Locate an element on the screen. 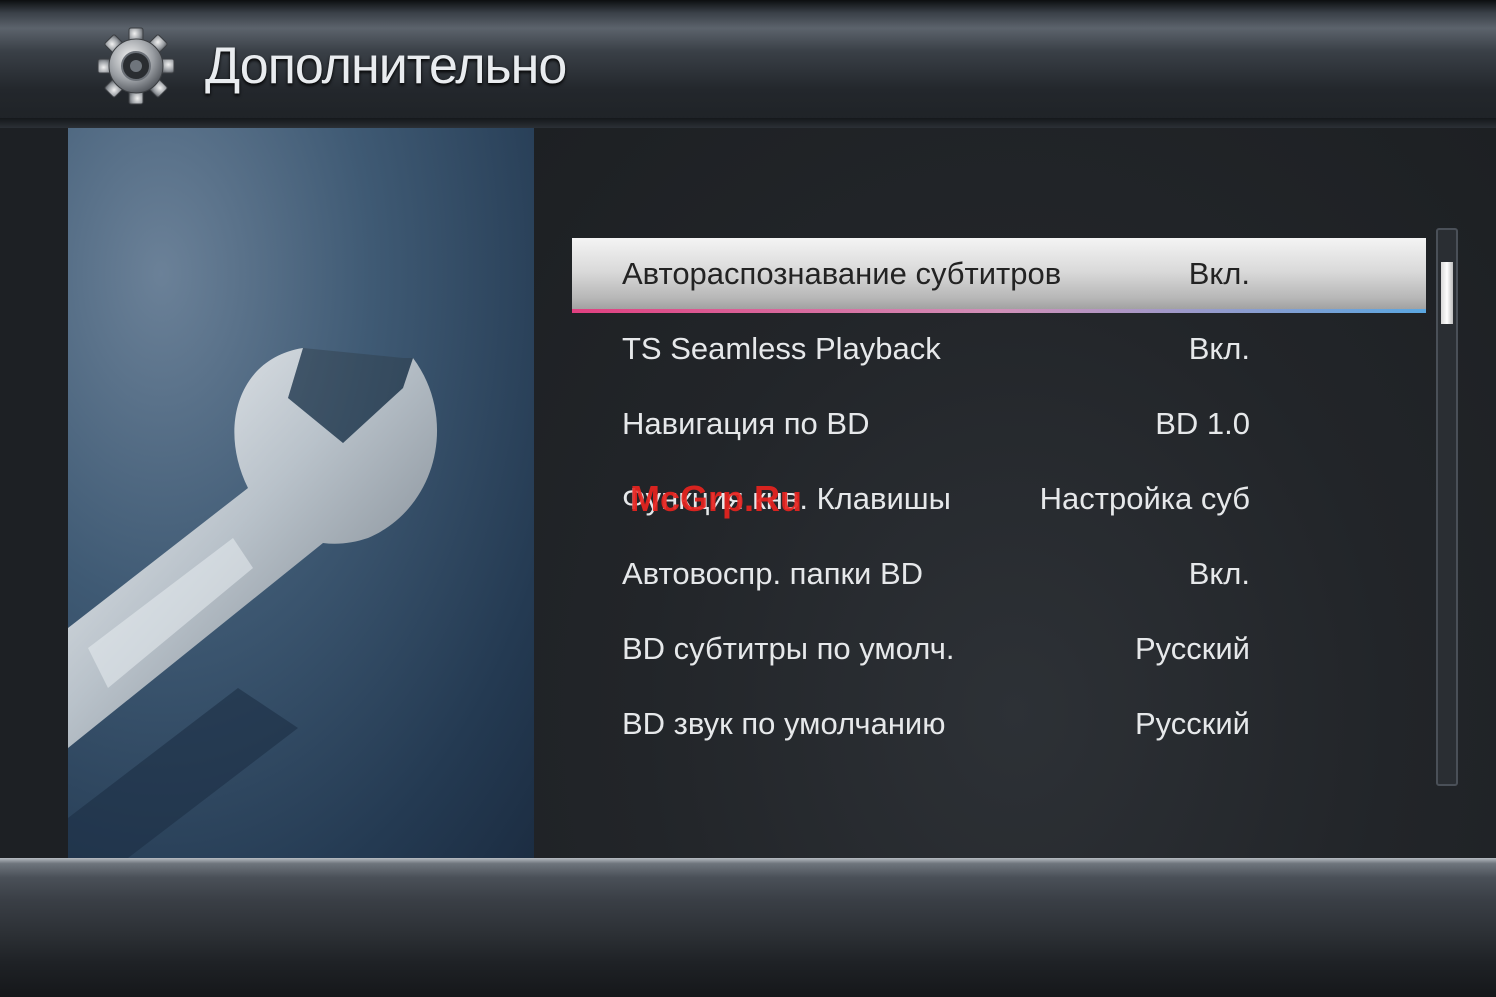  gear-icon is located at coordinates (136, 66).